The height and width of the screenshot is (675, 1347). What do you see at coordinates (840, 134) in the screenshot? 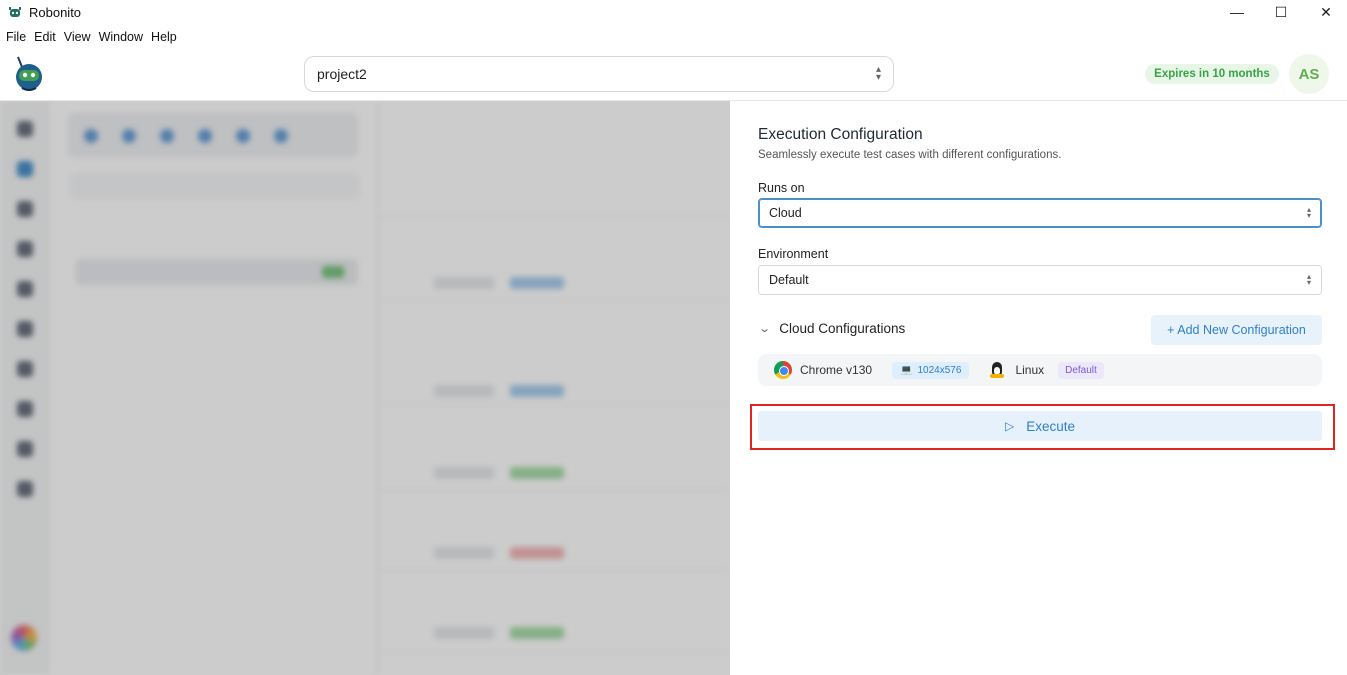
I see `drawer-title: Execution Configuration` at bounding box center [840, 134].